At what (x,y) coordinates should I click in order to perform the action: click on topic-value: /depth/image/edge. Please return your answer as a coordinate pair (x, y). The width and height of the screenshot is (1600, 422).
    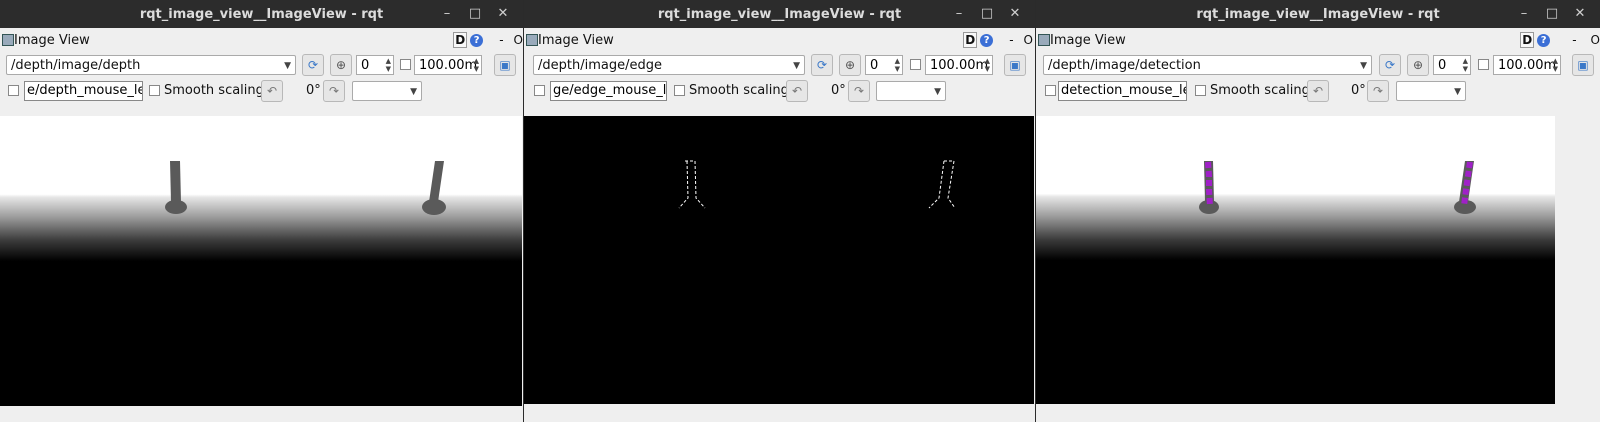
    Looking at the image, I should click on (600, 65).